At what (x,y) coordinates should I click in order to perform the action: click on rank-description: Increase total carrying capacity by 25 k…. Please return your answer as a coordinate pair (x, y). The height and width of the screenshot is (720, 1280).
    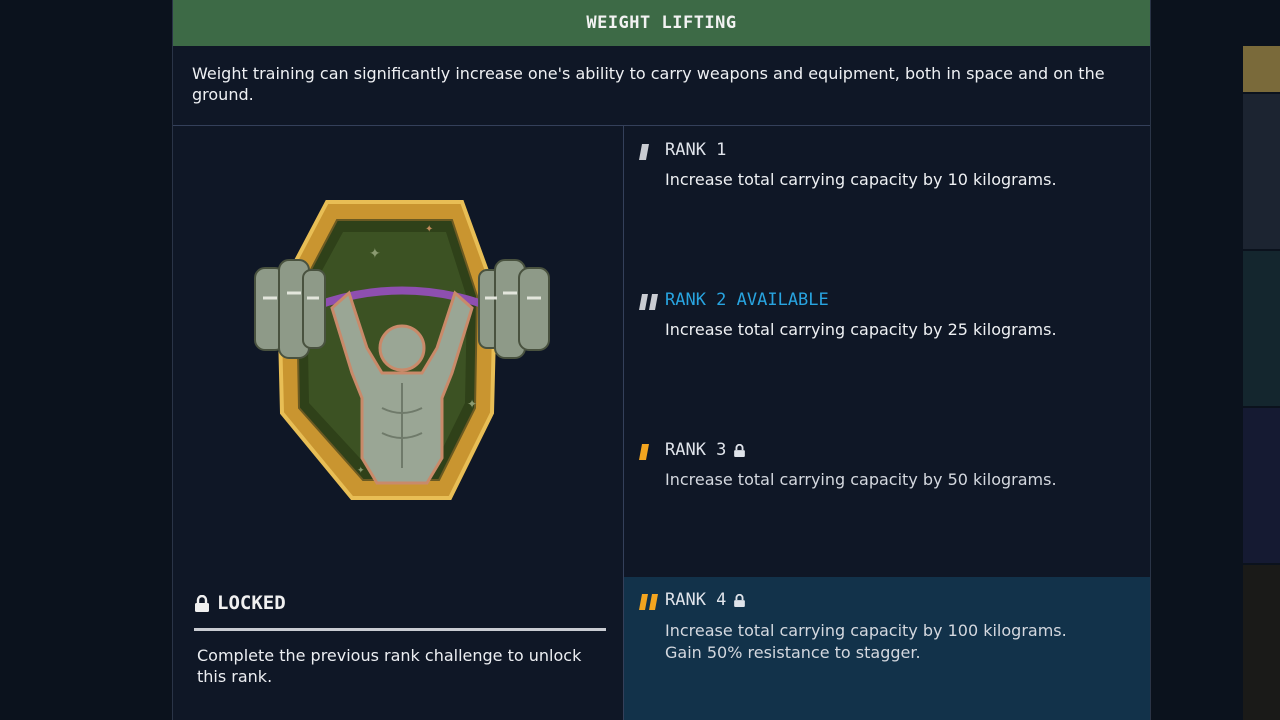
    Looking at the image, I should click on (861, 329).